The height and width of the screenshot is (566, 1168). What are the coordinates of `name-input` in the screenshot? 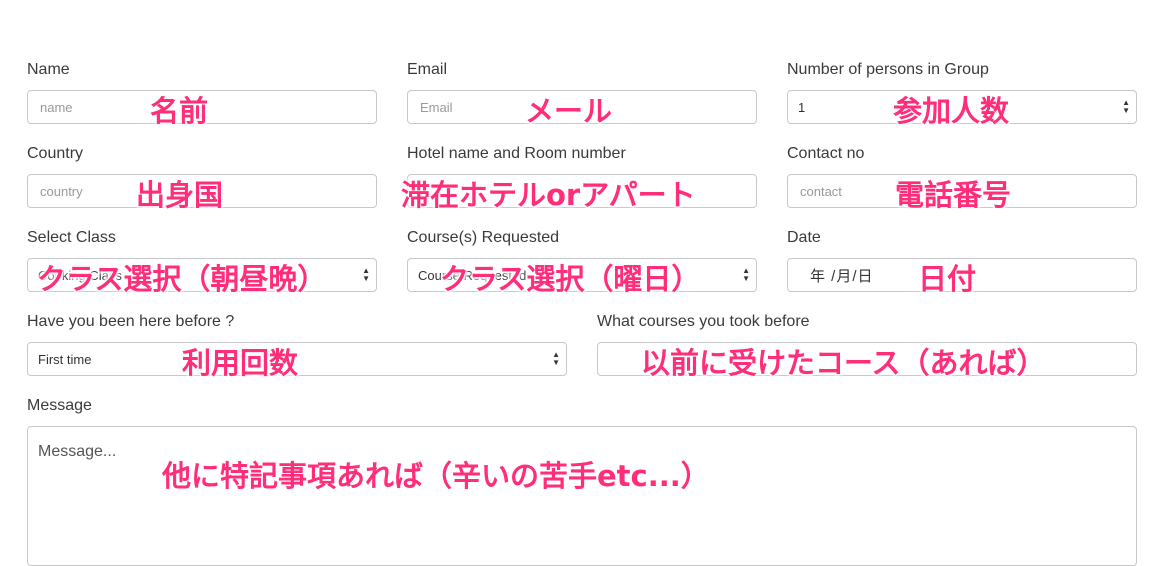 It's located at (202, 107).